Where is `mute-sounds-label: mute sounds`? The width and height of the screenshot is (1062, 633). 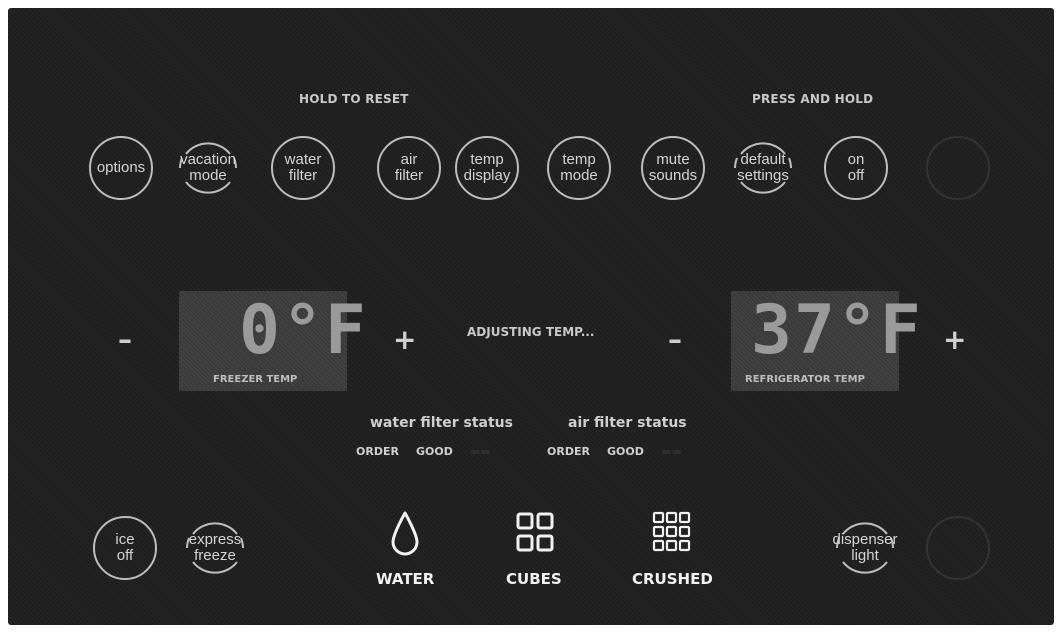
mute-sounds-label: mute sounds is located at coordinates (673, 167).